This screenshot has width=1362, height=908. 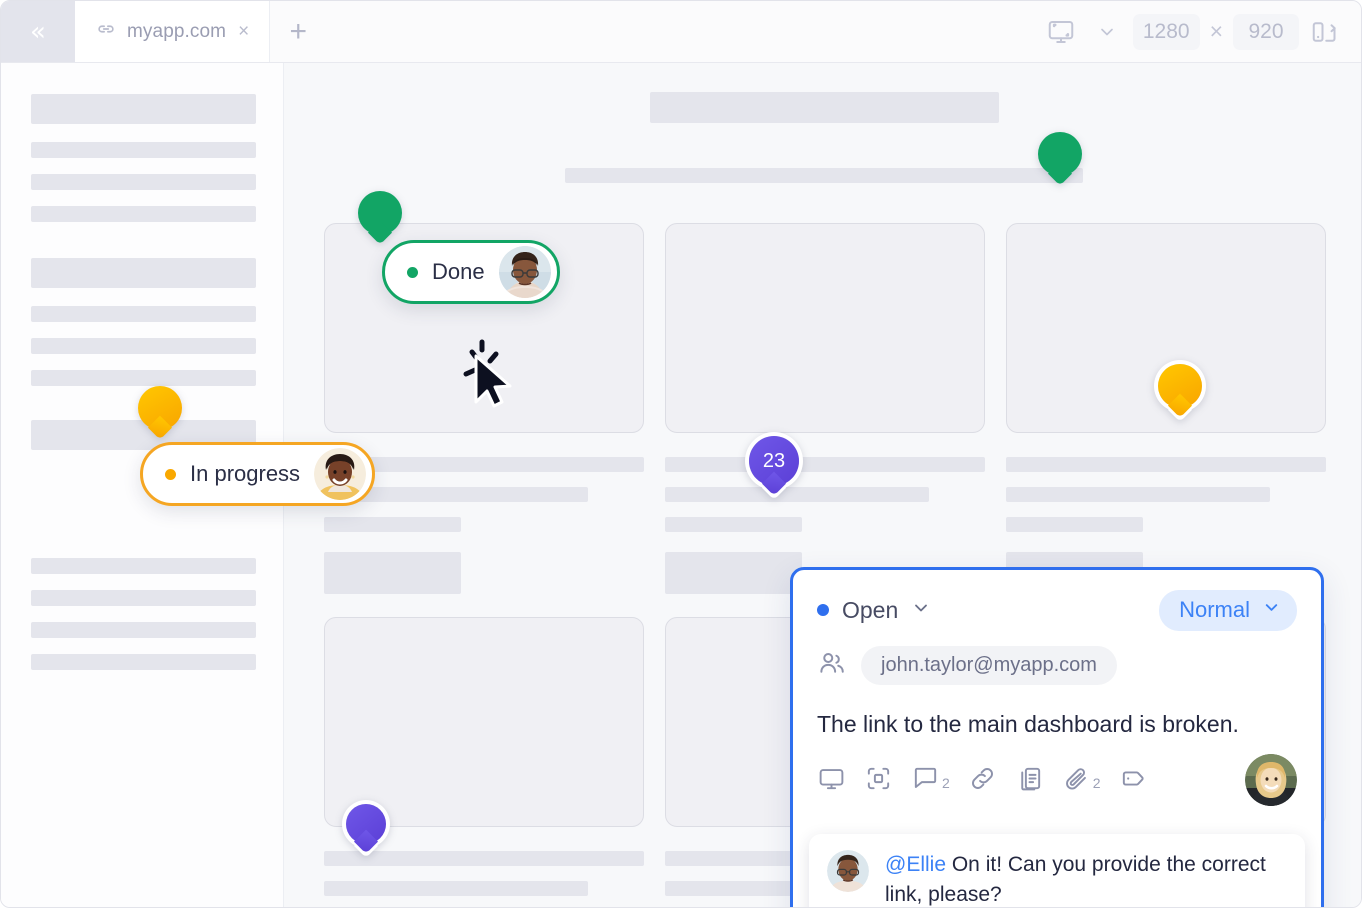 I want to click on select-region-icon, so click(x=878, y=778).